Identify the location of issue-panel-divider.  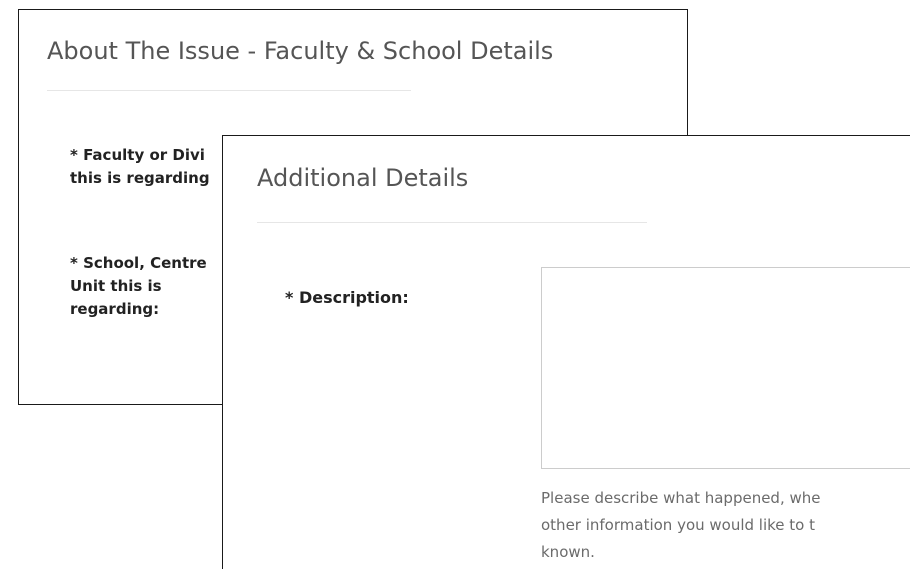
(229, 90).